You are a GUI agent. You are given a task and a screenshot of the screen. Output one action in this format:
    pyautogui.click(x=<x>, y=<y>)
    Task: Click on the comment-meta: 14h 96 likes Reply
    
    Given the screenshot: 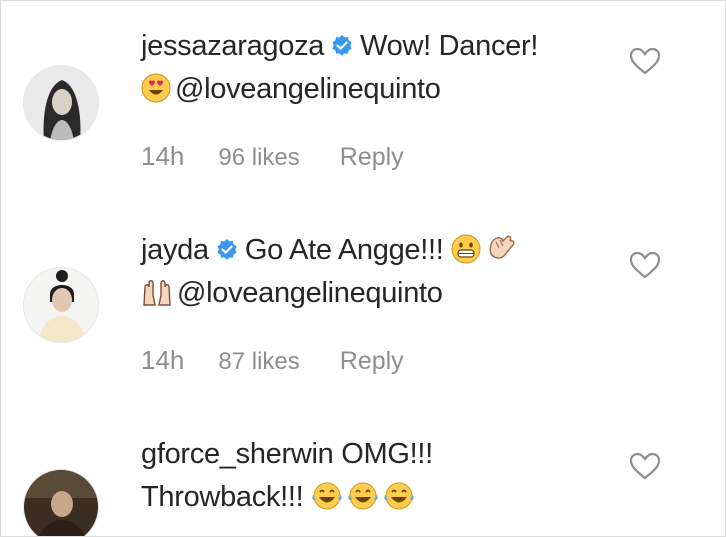 What is the action you would take?
    pyautogui.click(x=272, y=156)
    